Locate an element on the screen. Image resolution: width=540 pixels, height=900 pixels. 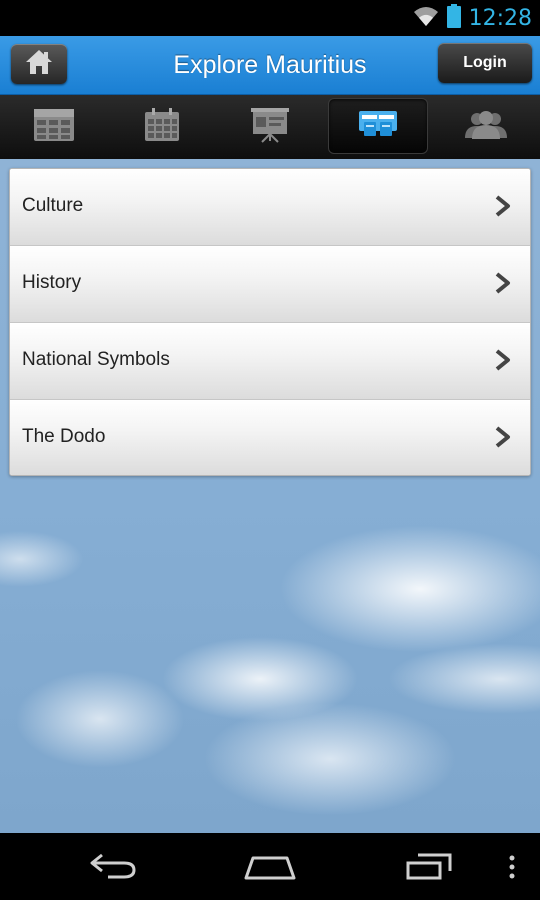
list-item-the-dodo: The Dodo is located at coordinates (270, 437).